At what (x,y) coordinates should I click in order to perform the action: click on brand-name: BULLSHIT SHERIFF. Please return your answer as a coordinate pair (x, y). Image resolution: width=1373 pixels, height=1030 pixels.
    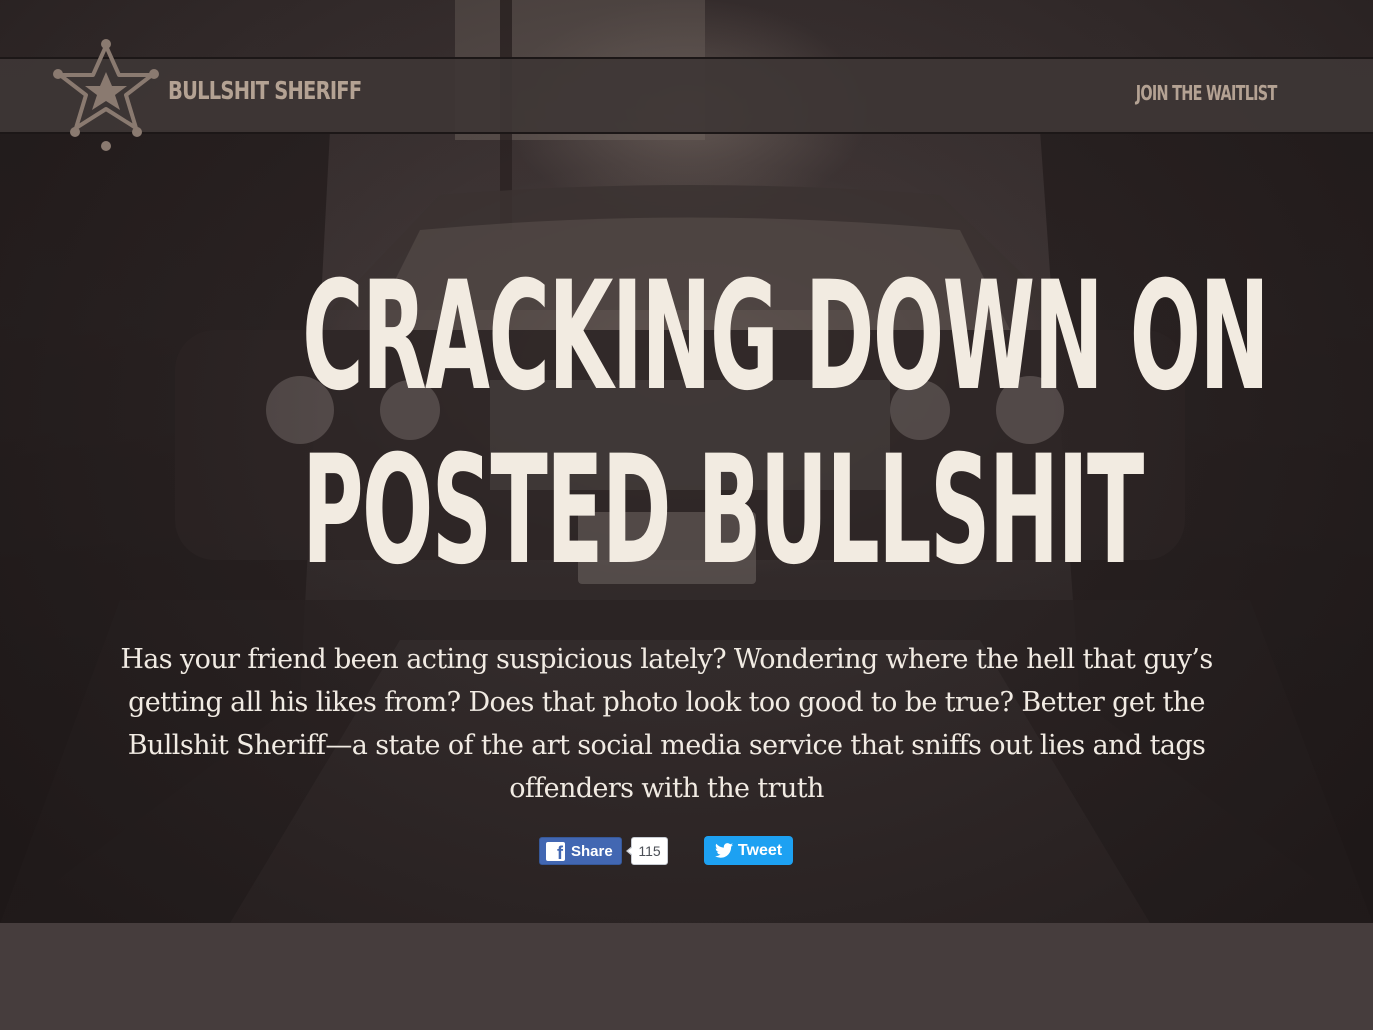
    Looking at the image, I should click on (265, 90).